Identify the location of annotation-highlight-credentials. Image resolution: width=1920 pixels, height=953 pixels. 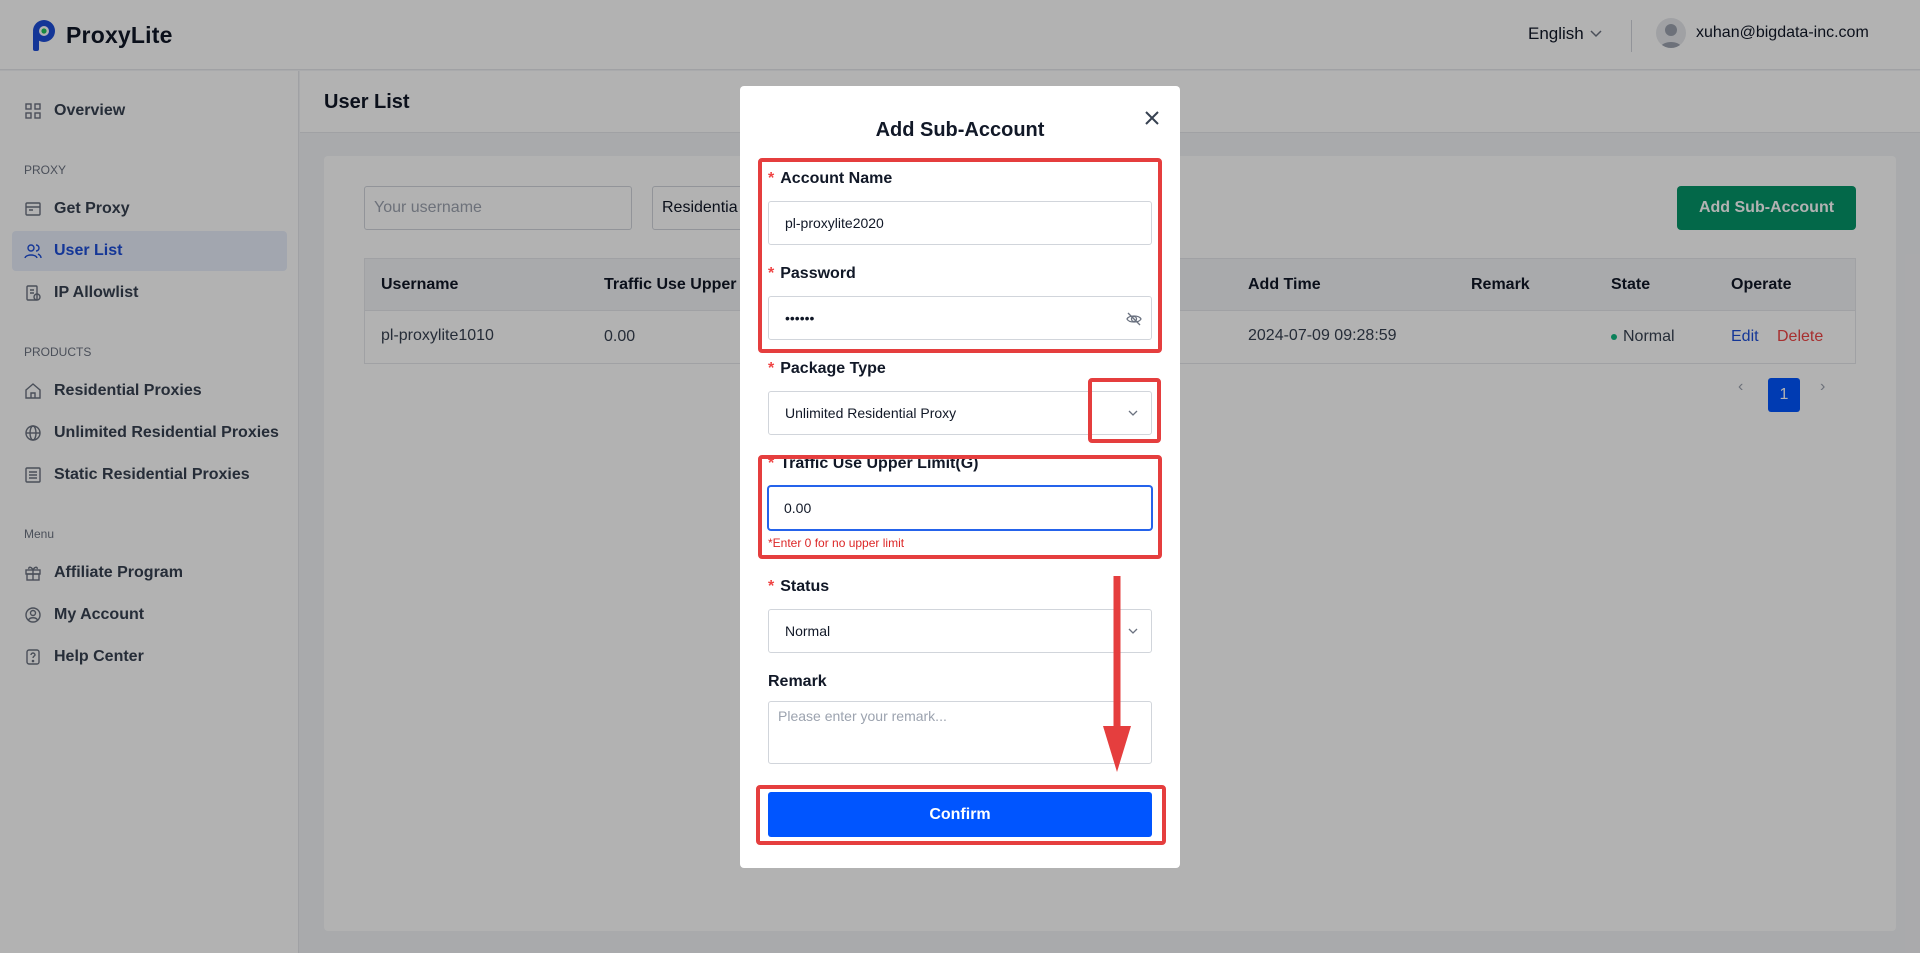
(960, 255).